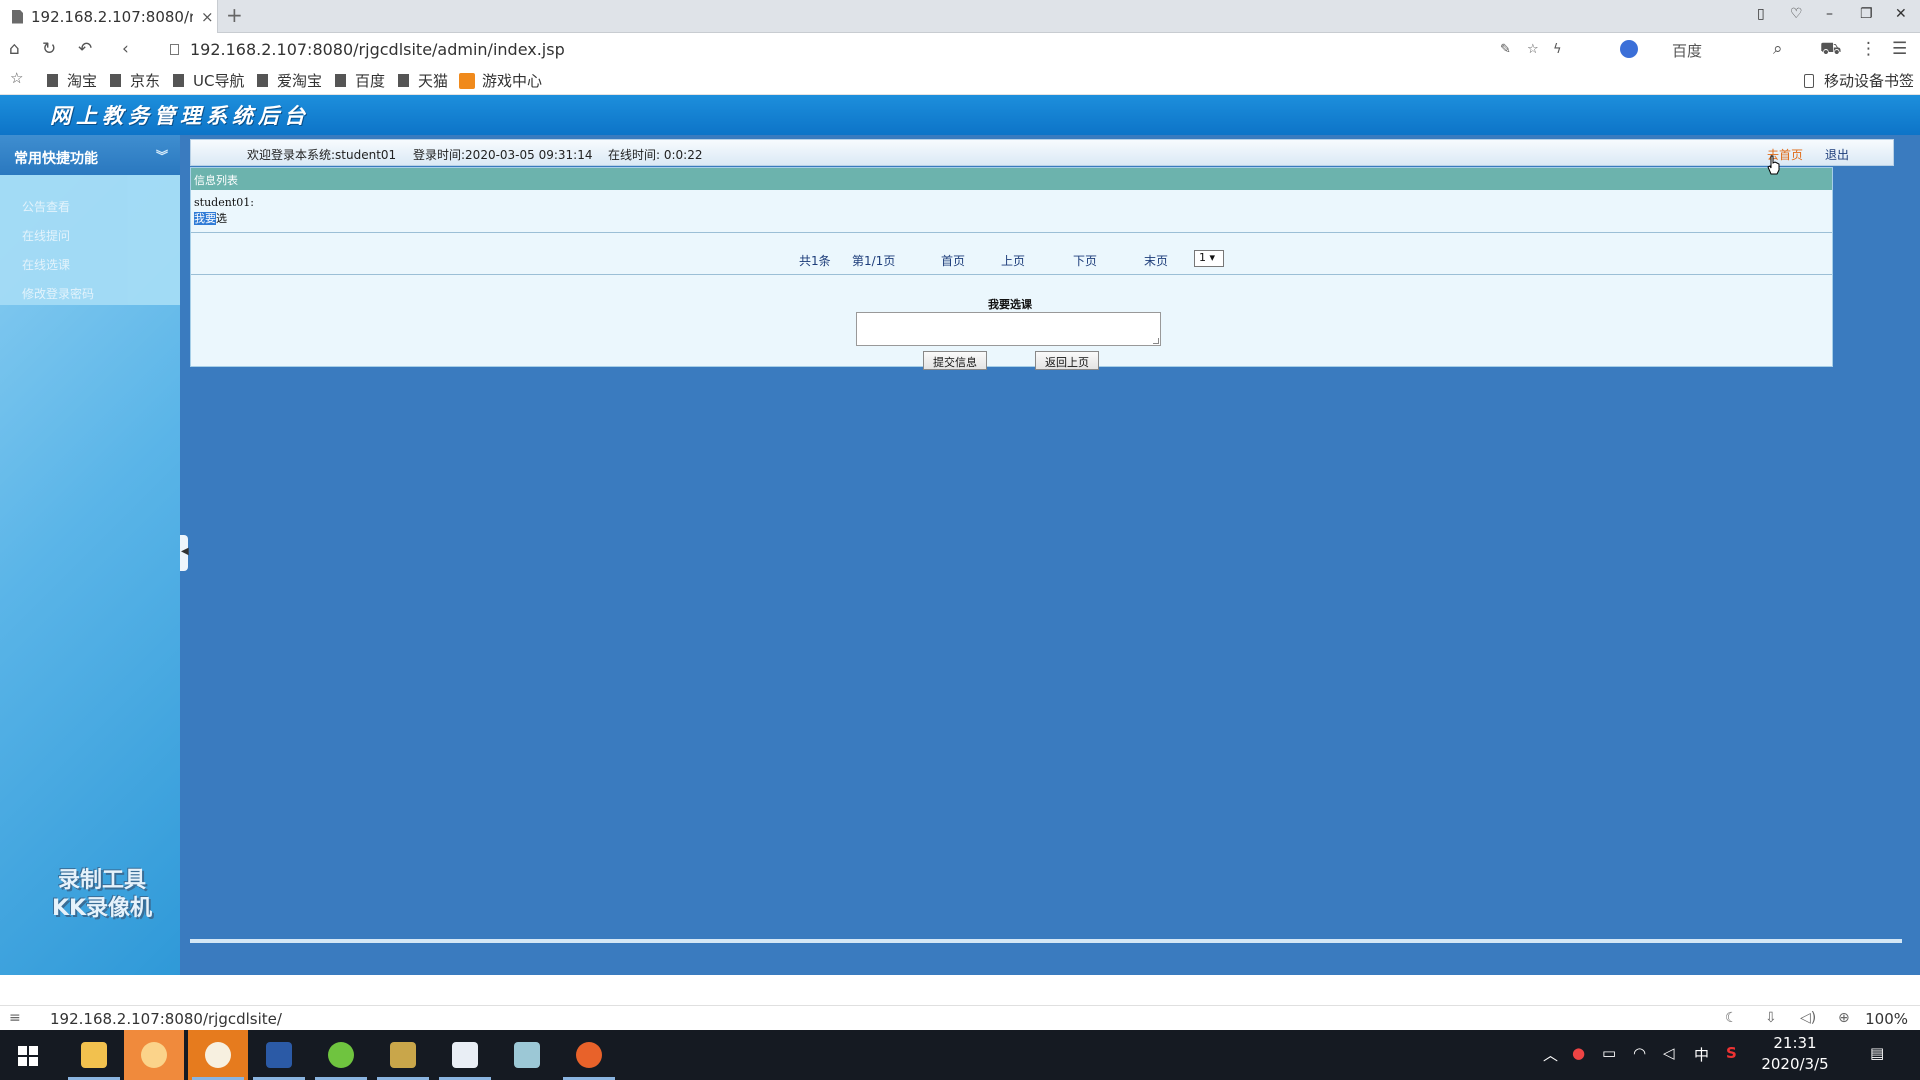 The width and height of the screenshot is (1920, 1080). I want to click on eclipse-icon, so click(279, 1055).